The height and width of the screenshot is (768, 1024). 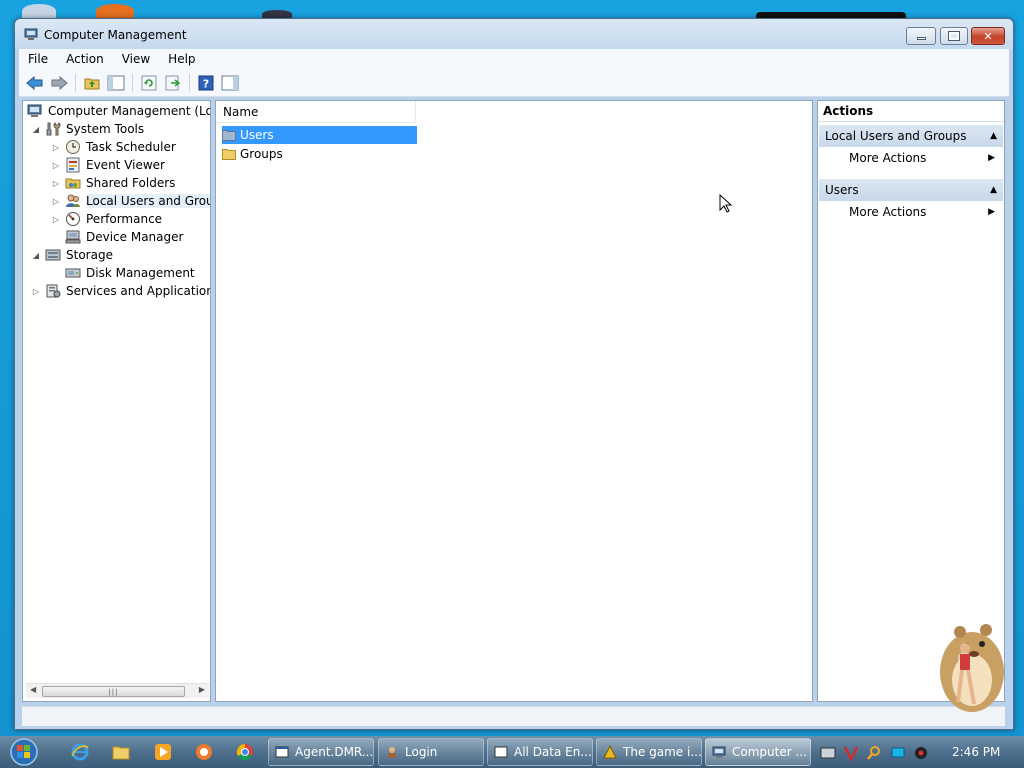 I want to click on tree-item-root: Computer Management (Local, so click(x=119, y=111).